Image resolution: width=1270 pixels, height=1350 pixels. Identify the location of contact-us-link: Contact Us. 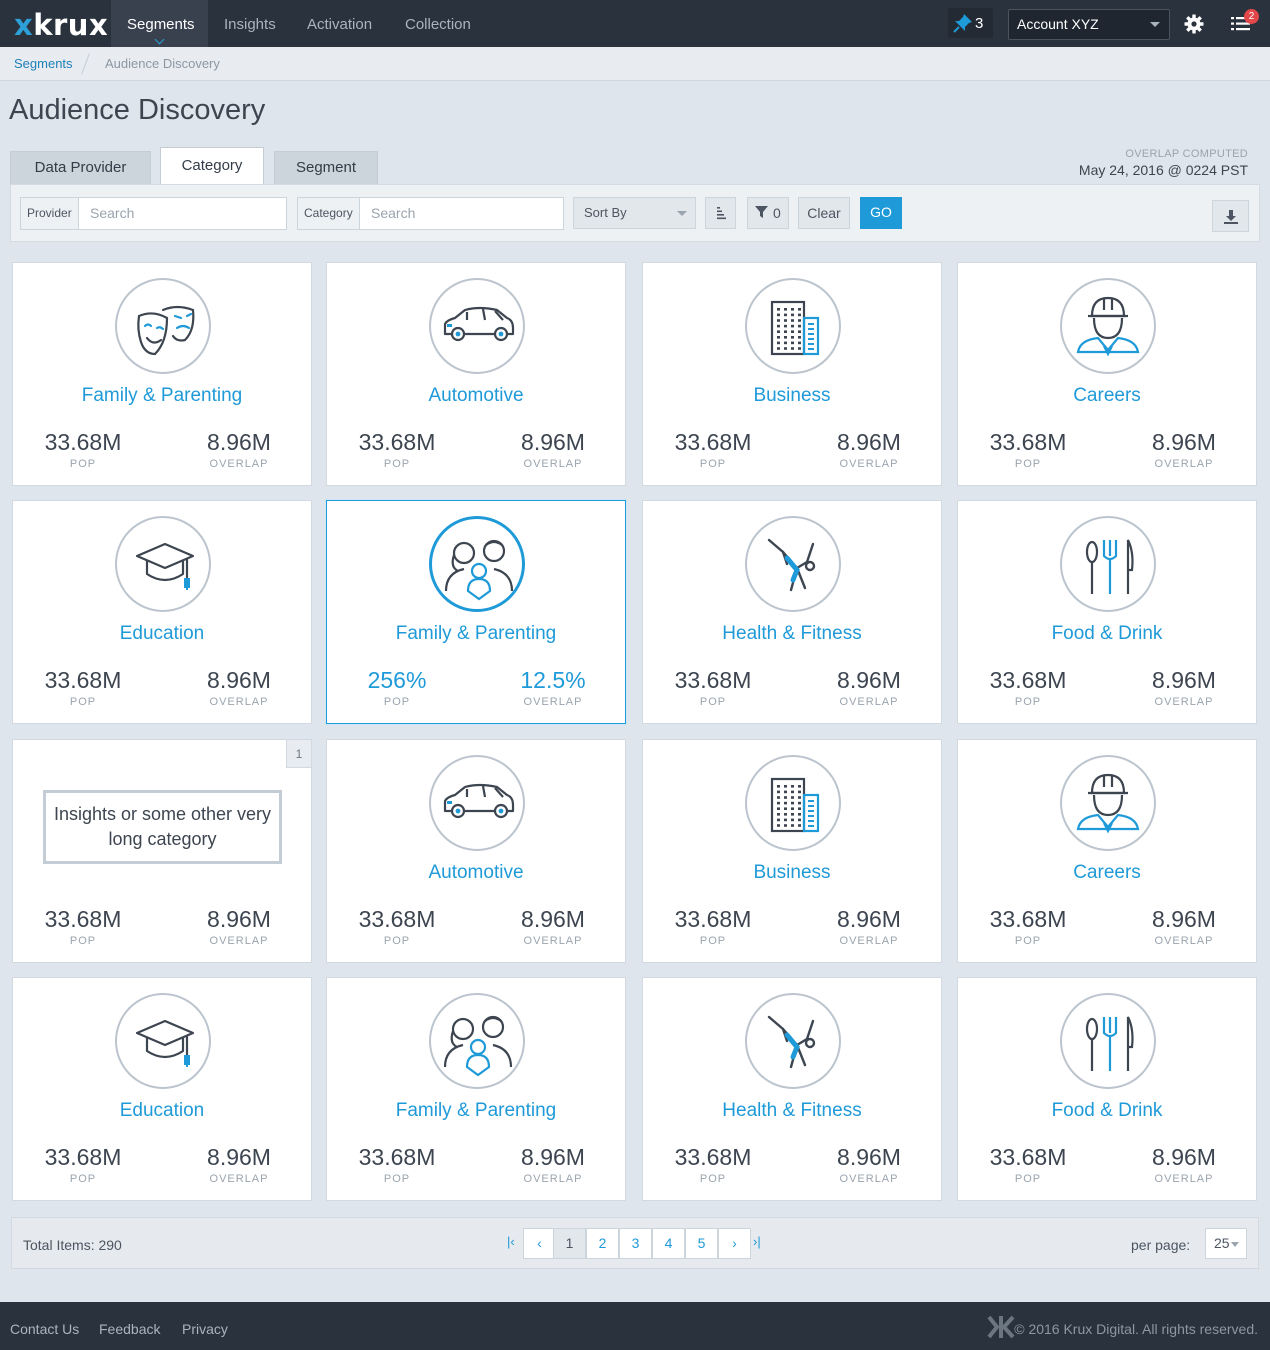
(44, 1329).